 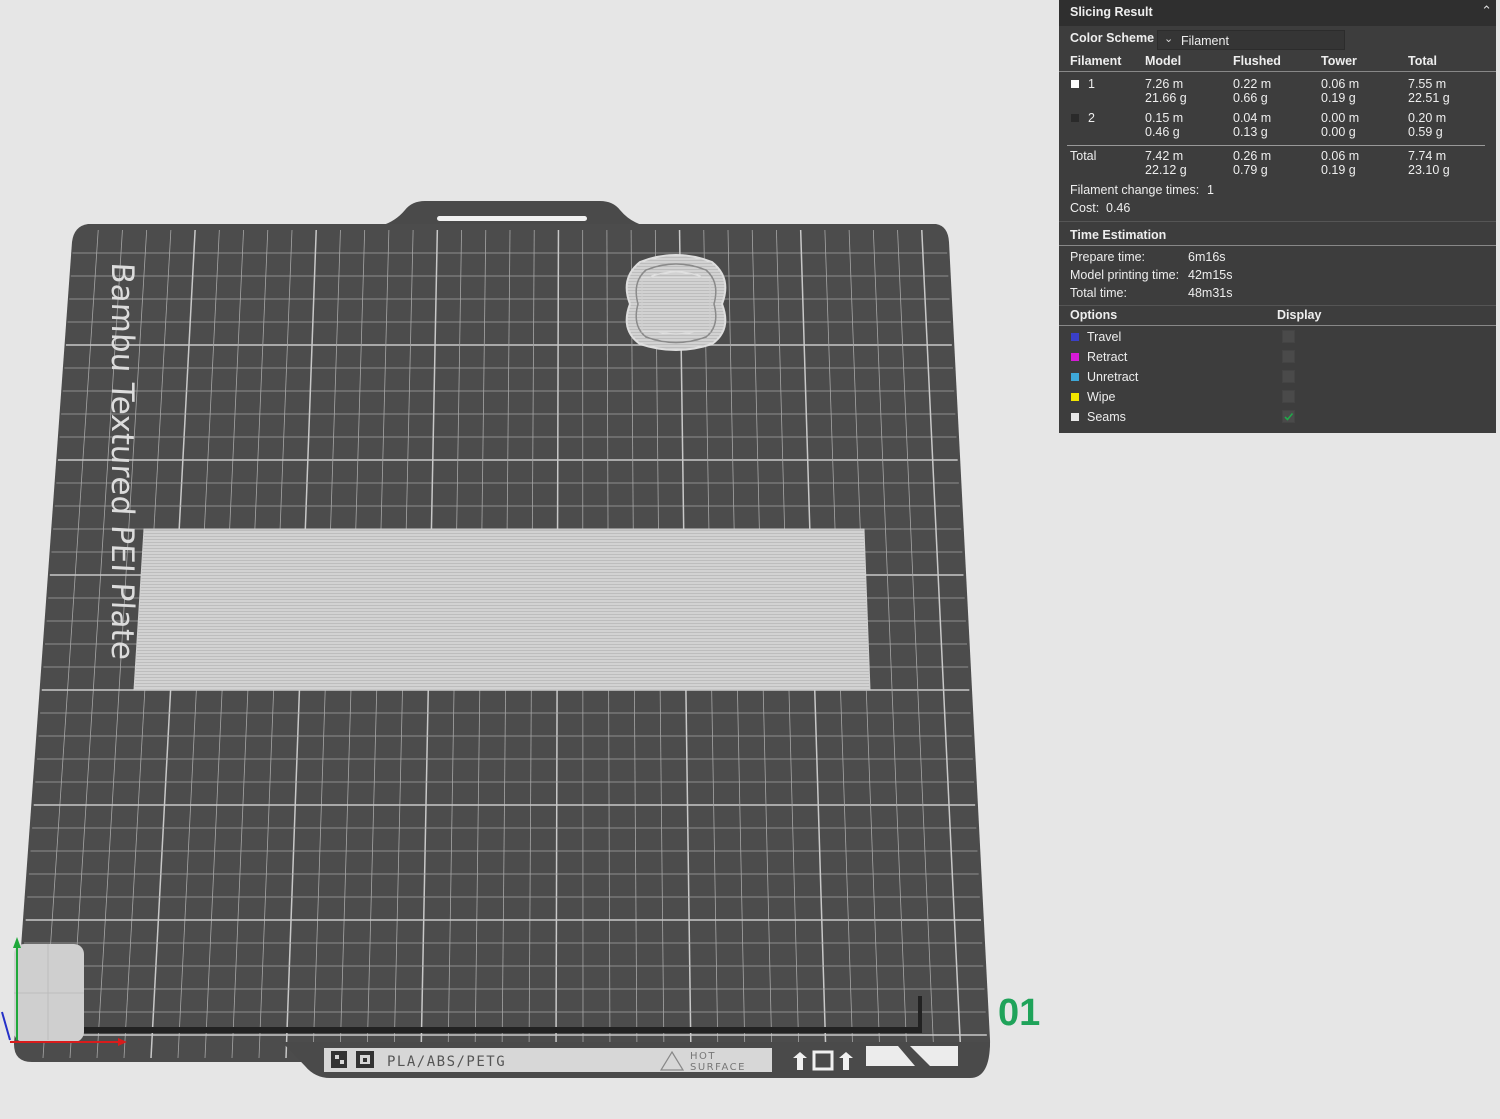 I want to click on color-scheme-label: Color Scheme, so click(x=1112, y=38).